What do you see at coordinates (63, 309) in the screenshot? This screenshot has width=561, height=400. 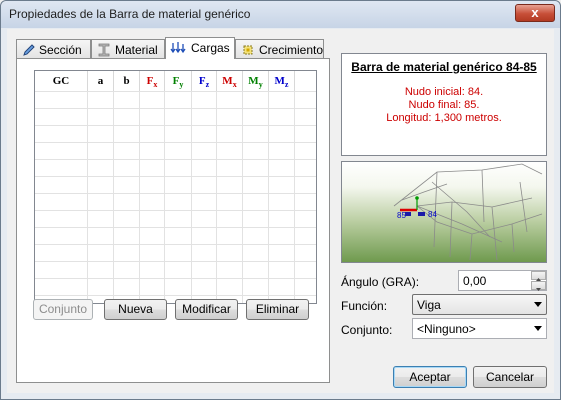 I see `conjunto-button: Conjunto` at bounding box center [63, 309].